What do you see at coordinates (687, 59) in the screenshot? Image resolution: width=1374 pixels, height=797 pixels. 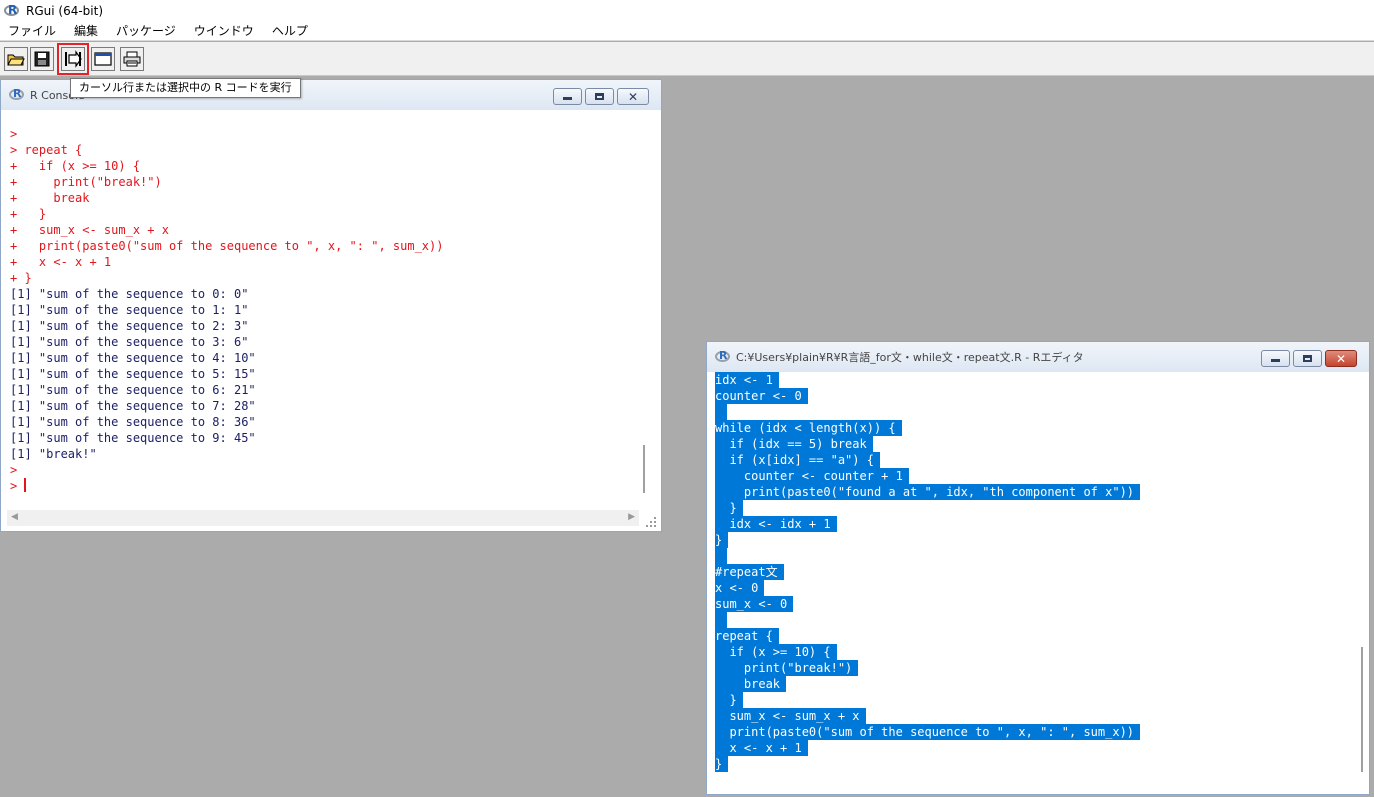 I see `toolbar` at bounding box center [687, 59].